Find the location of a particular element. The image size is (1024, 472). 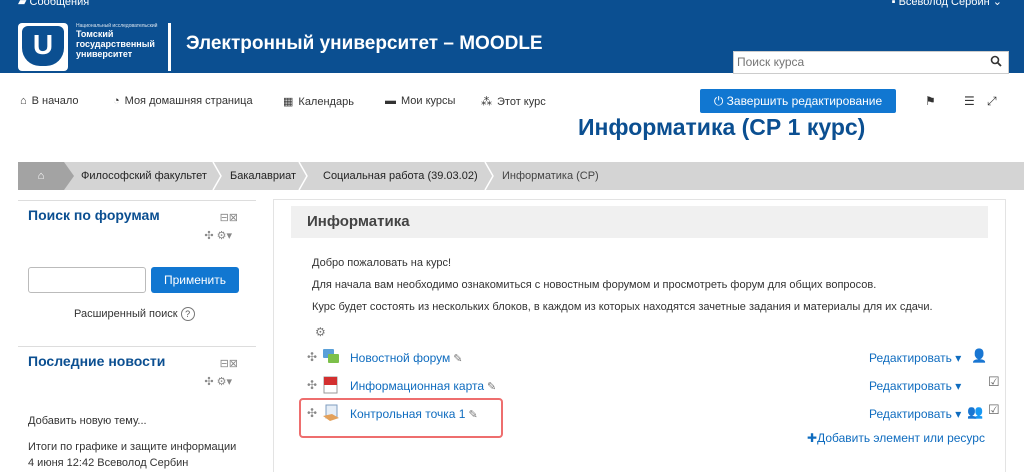

plus-icon: ✚ is located at coordinates (812, 438).